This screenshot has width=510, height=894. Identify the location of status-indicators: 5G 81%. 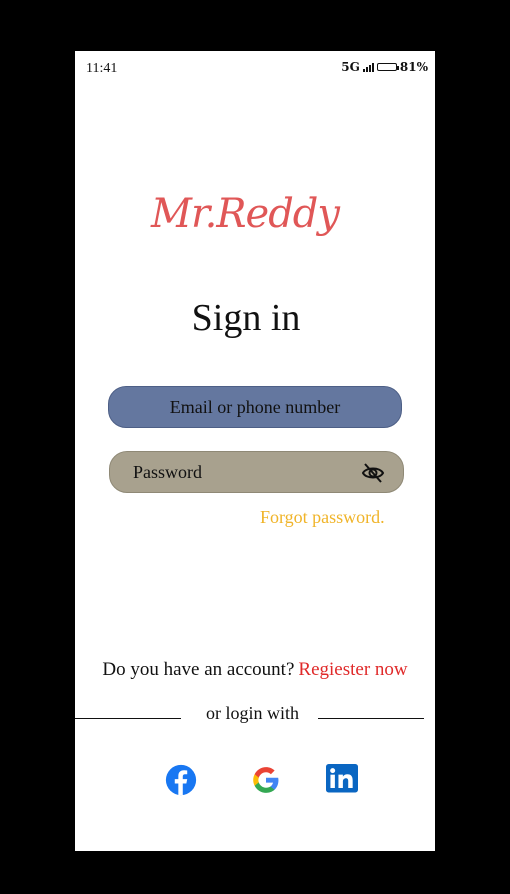
(384, 67).